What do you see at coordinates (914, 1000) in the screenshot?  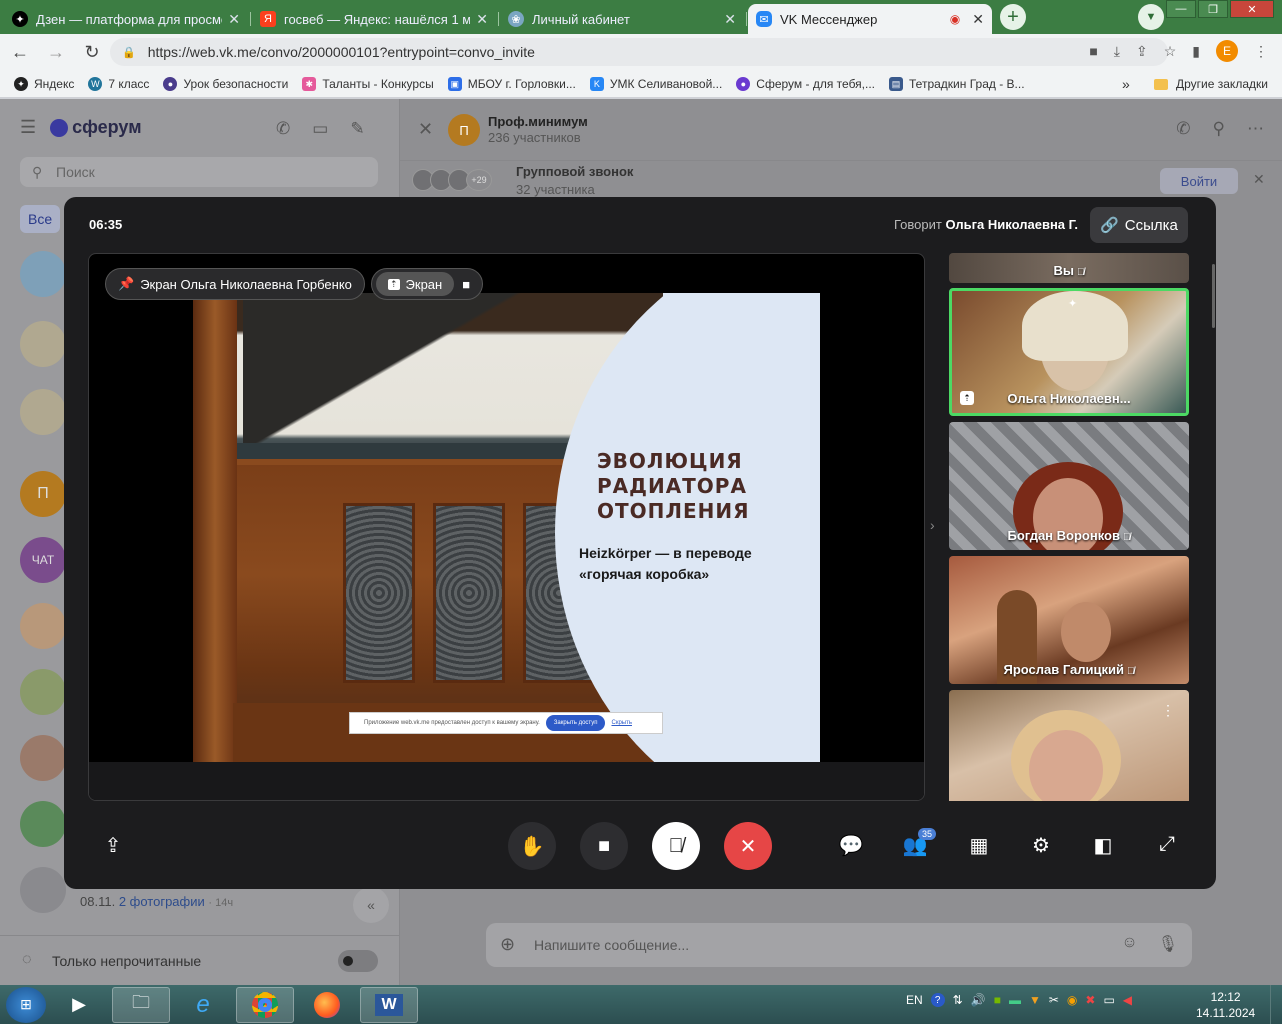 I see `language-indicator: EN` at bounding box center [914, 1000].